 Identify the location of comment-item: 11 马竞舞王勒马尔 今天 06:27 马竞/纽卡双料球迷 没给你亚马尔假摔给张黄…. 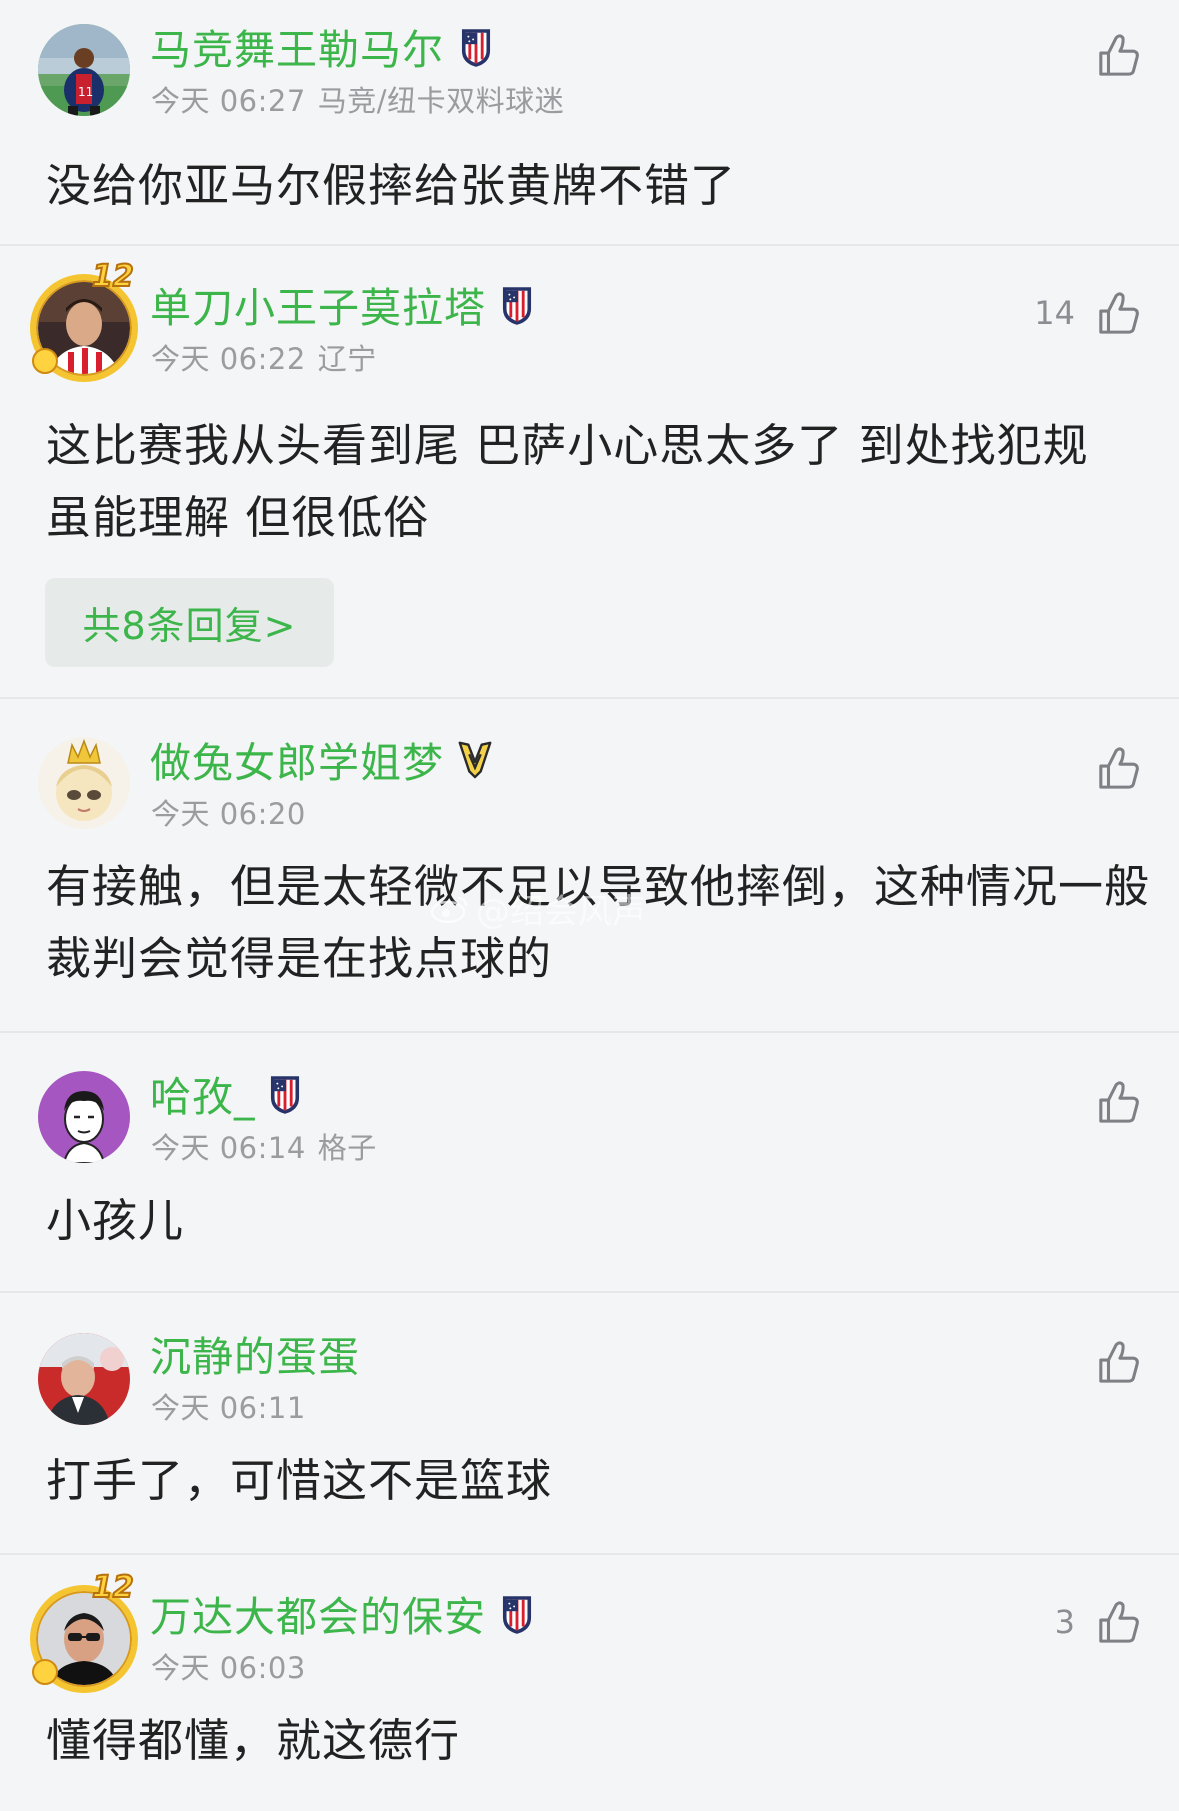
(589, 122).